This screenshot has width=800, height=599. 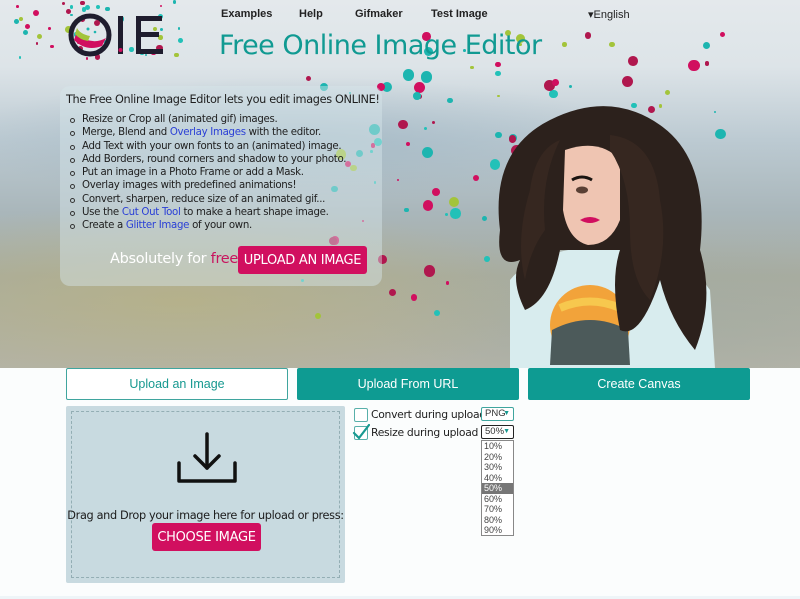 I want to click on free-tagline: Absolutely for free, so click(x=174, y=259).